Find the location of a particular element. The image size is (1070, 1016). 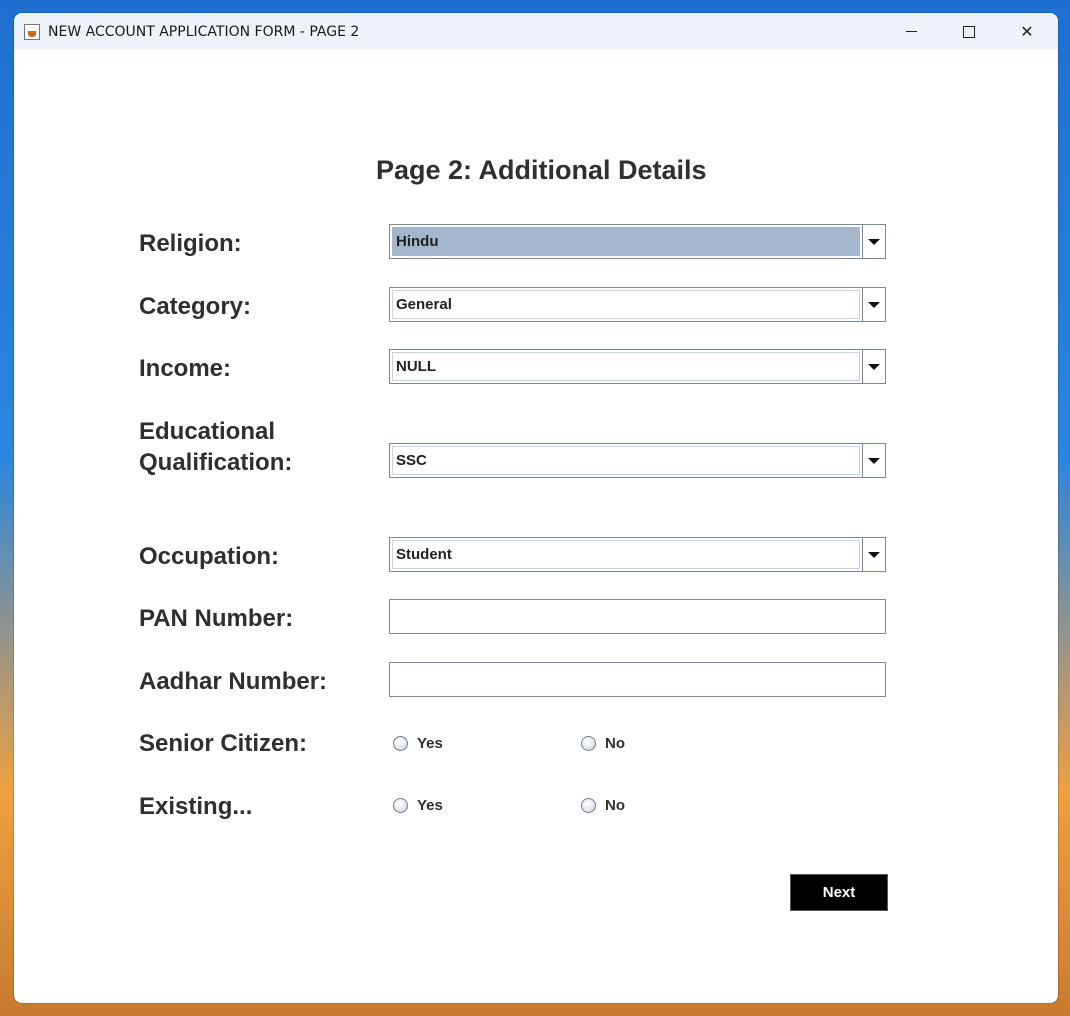

senior-citizen-yes-radio: Yes is located at coordinates (418, 743).